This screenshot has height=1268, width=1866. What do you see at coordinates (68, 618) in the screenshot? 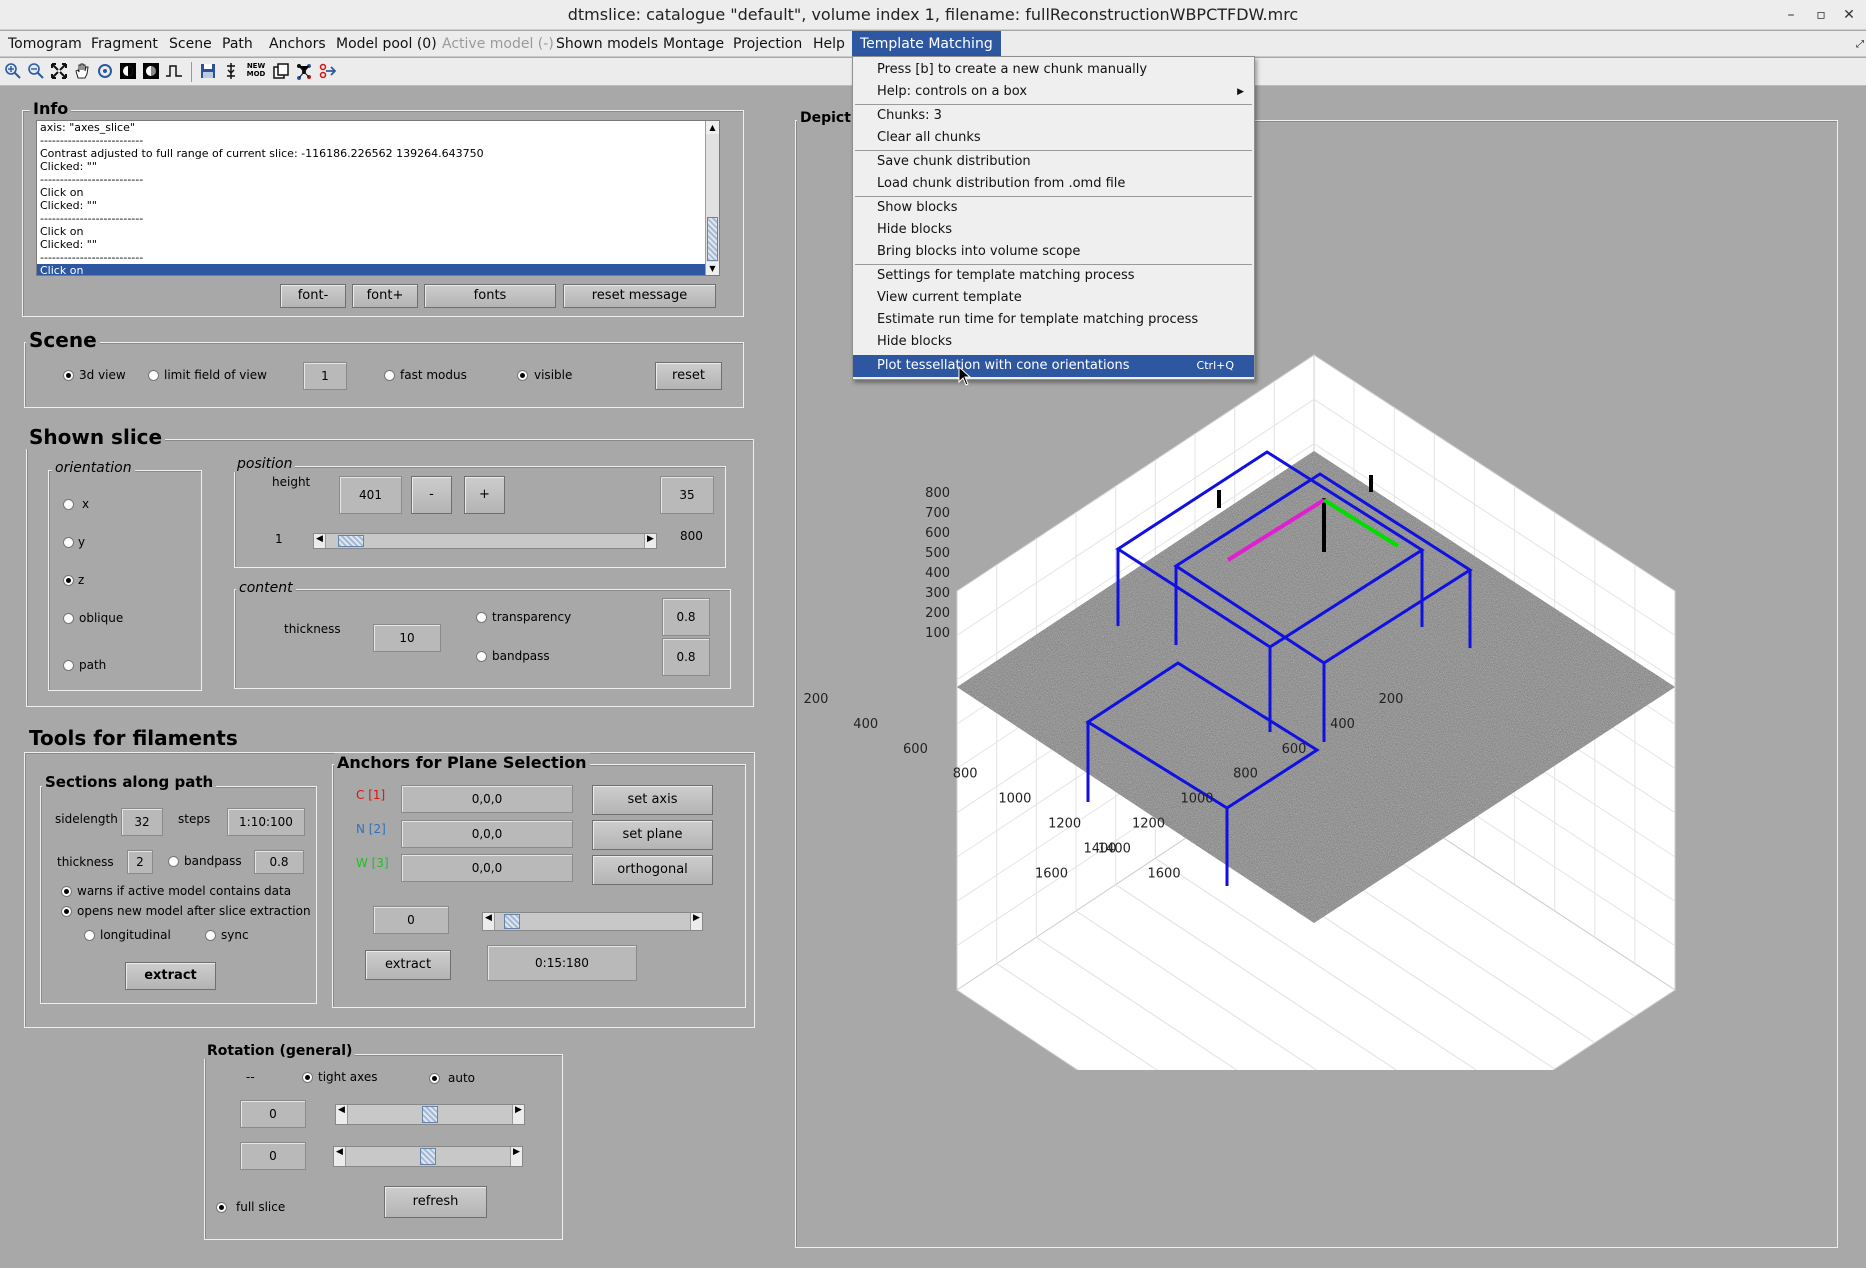
I see `orientation-oblique-radio` at bounding box center [68, 618].